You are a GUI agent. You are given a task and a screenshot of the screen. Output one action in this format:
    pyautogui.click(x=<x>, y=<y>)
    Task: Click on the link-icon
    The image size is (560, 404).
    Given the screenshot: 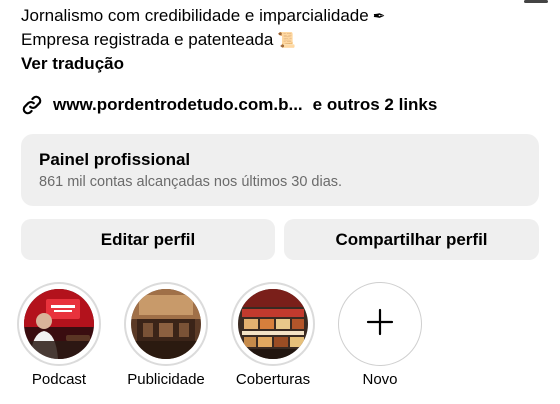 What is the action you would take?
    pyautogui.click(x=32, y=105)
    